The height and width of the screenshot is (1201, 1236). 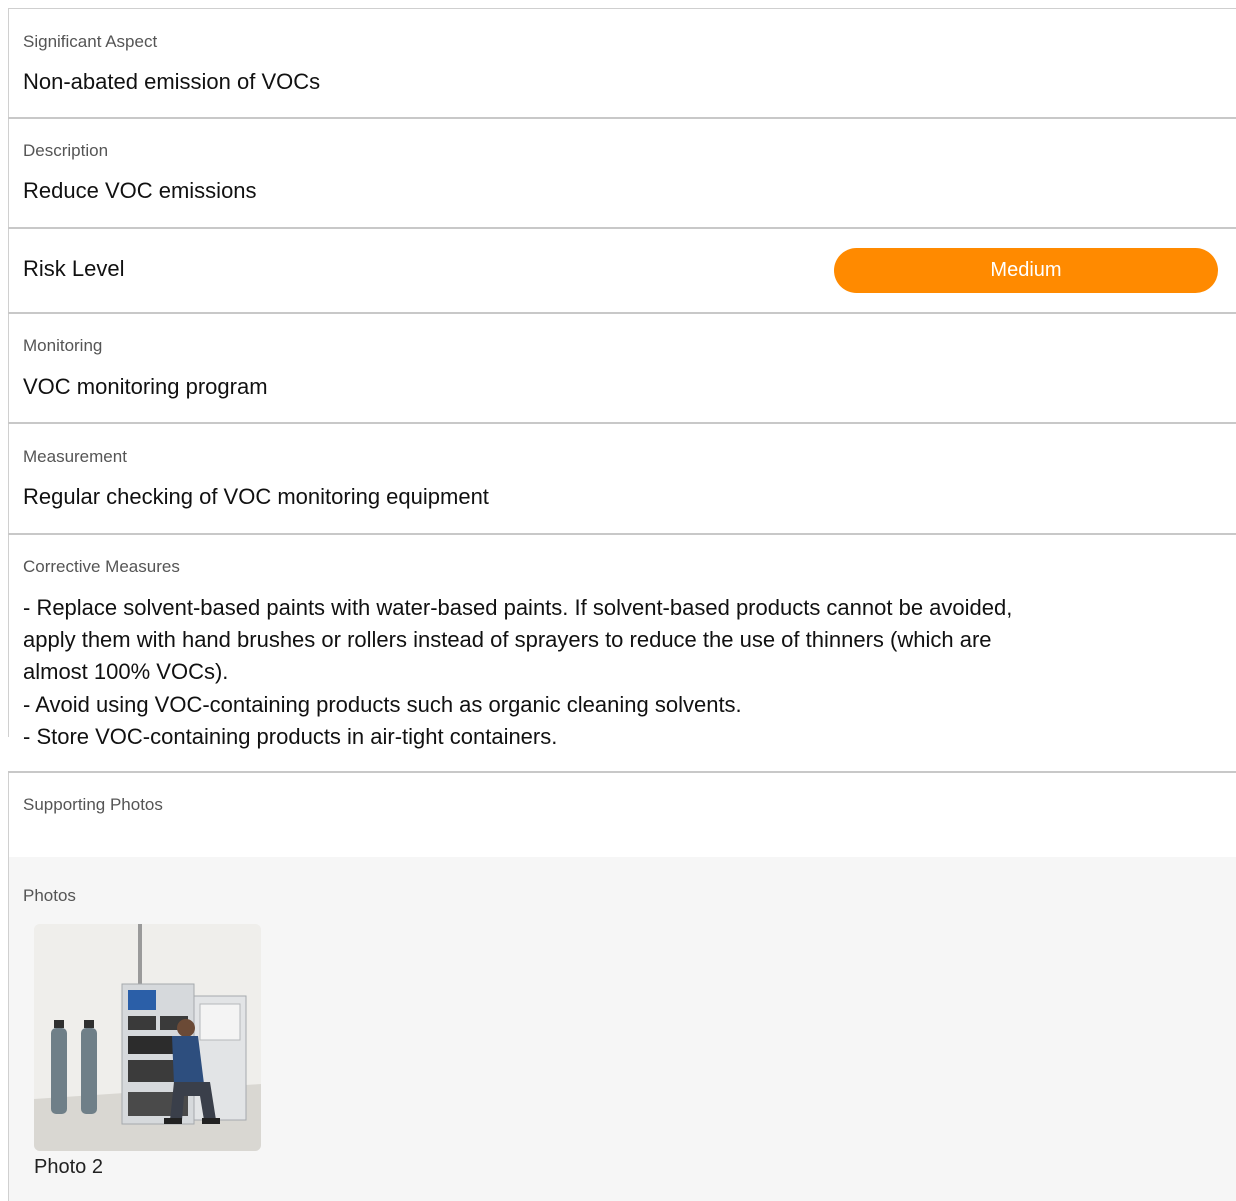 I want to click on description-label: Description, so click(x=66, y=150).